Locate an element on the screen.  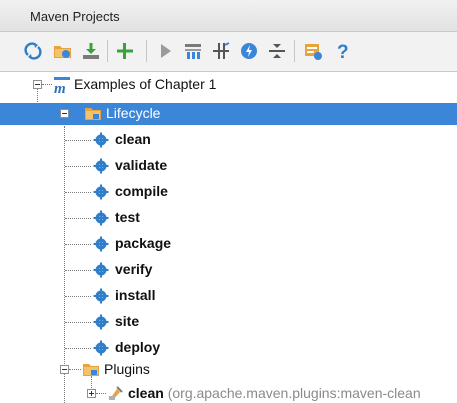
tool-window-header: Maven Projects is located at coordinates (228, 16).